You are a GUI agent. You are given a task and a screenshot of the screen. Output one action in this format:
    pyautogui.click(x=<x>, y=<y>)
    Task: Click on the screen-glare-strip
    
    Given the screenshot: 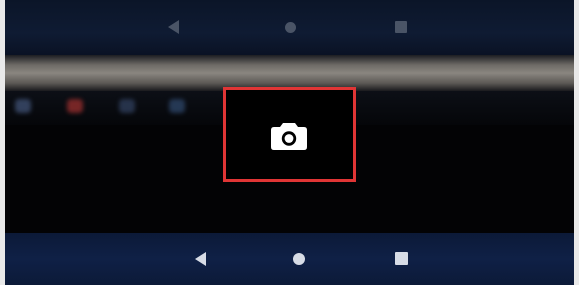 What is the action you would take?
    pyautogui.click(x=289, y=73)
    